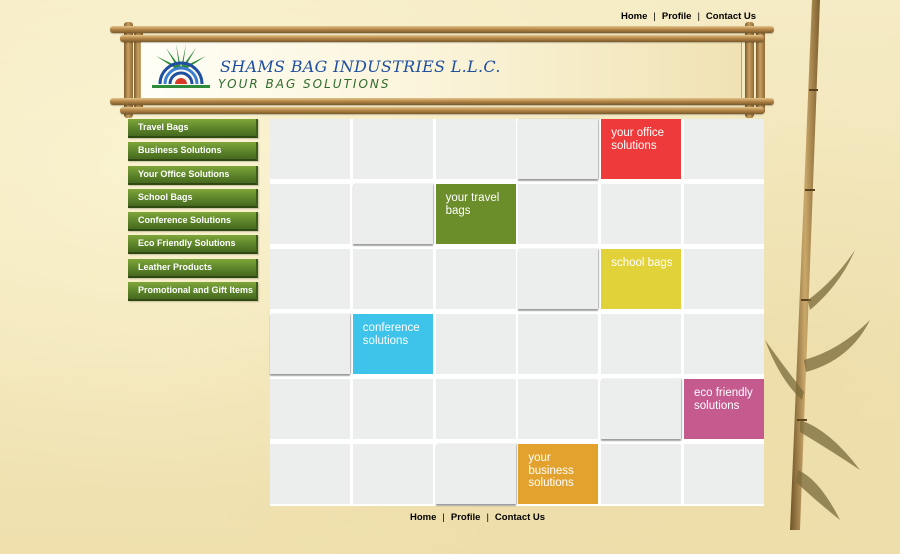 The width and height of the screenshot is (900, 554). I want to click on bamboo-decoration-icon, so click(817, 265).